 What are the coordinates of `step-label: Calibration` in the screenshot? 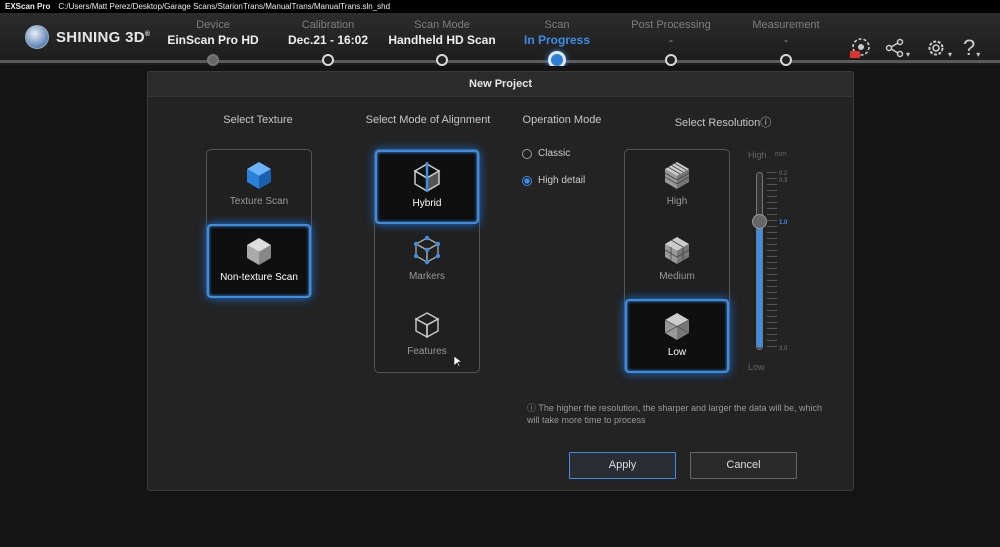 It's located at (328, 25).